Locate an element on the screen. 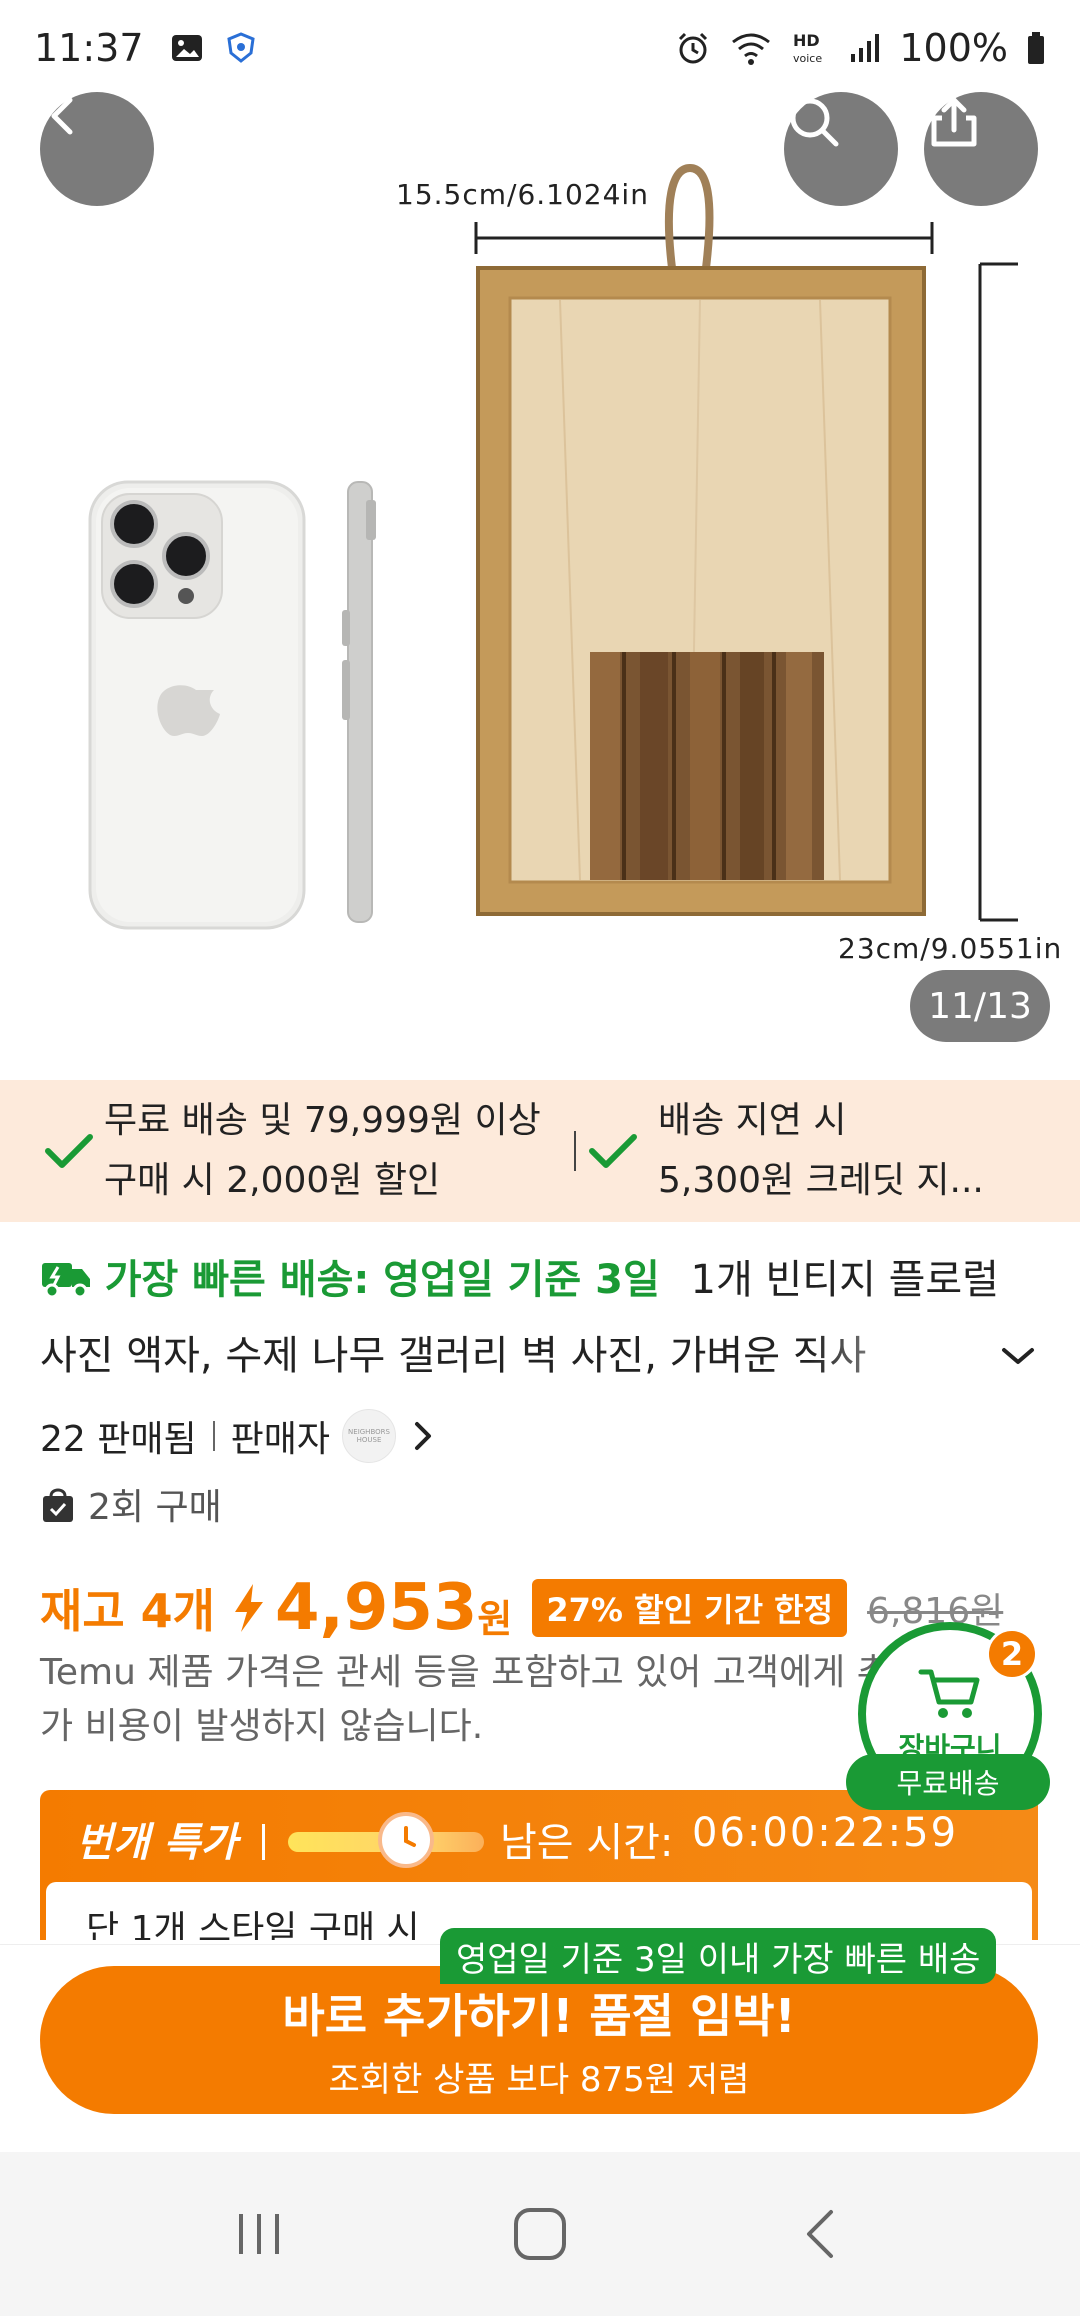 This screenshot has height=2316, width=1080. chevron-left-icon is located at coordinates (62, 116).